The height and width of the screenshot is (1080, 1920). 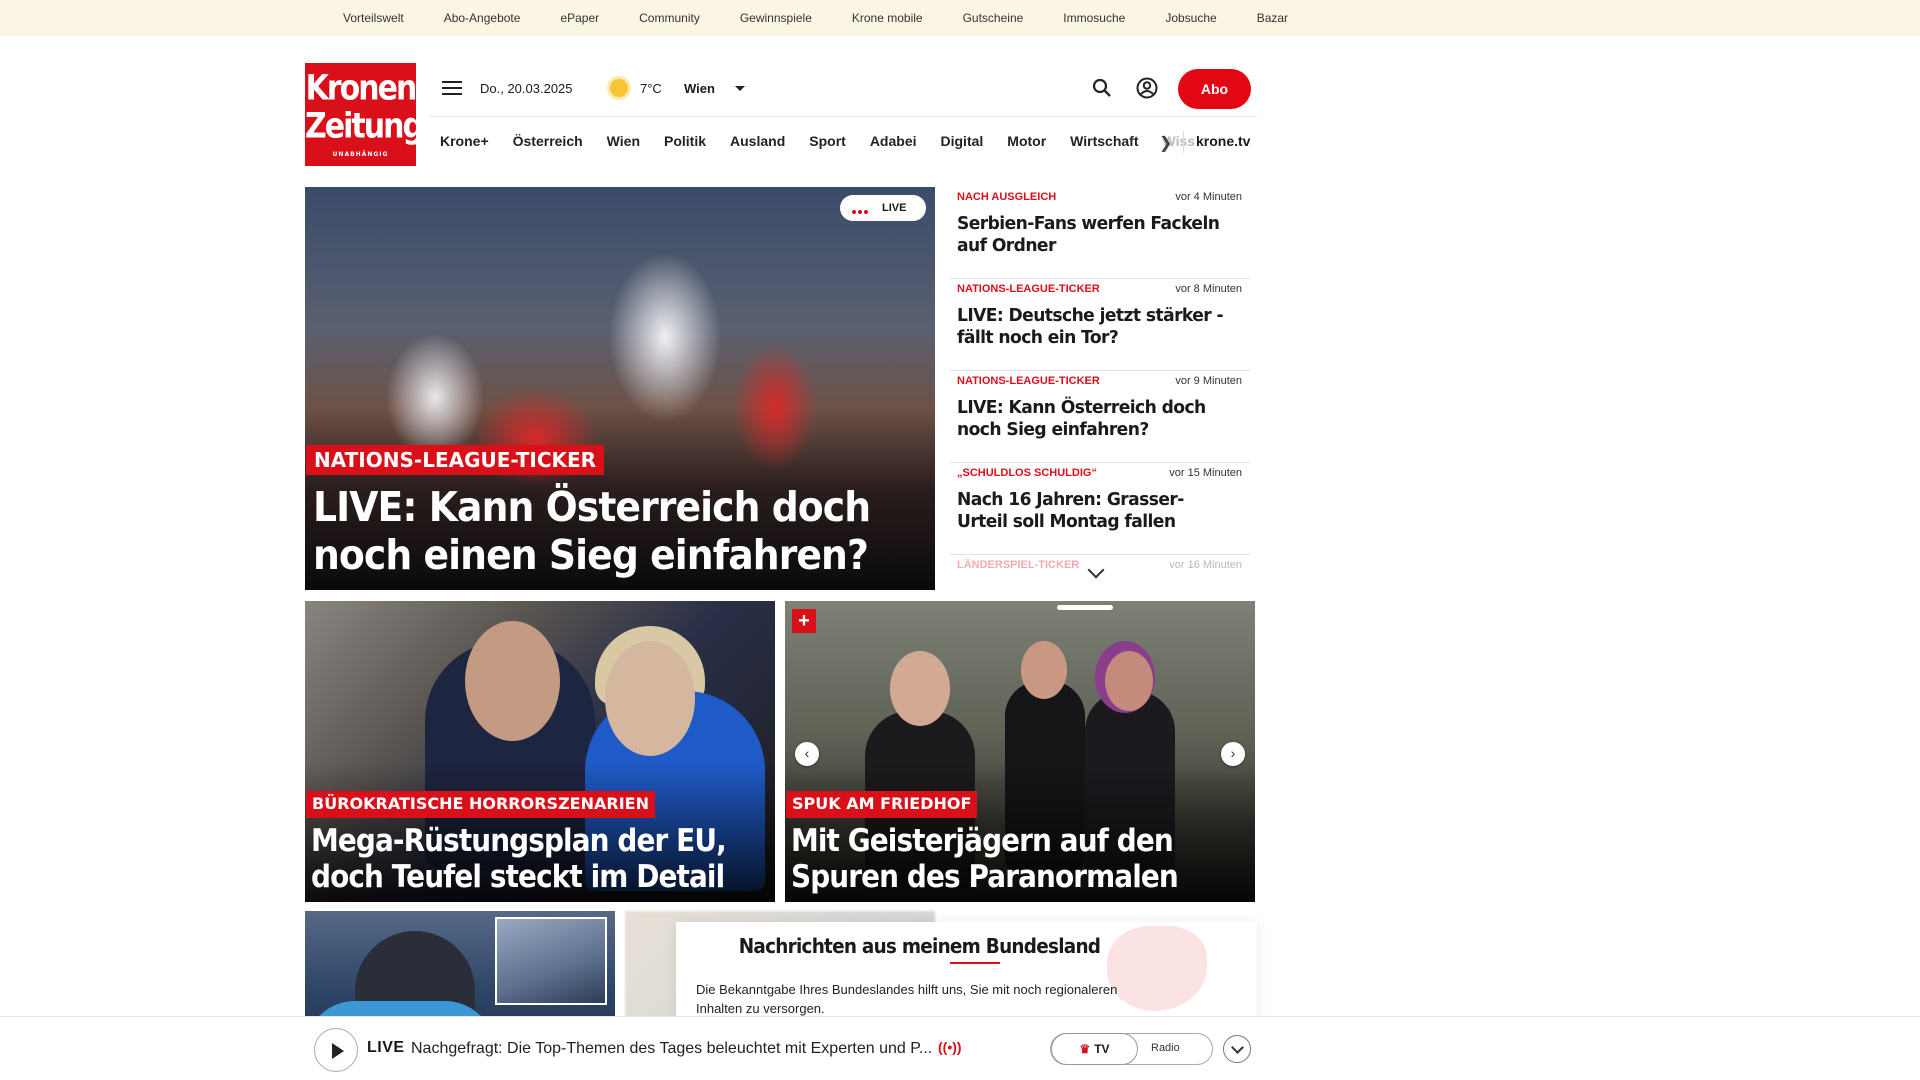 What do you see at coordinates (975, 963) in the screenshot?
I see `title-underline` at bounding box center [975, 963].